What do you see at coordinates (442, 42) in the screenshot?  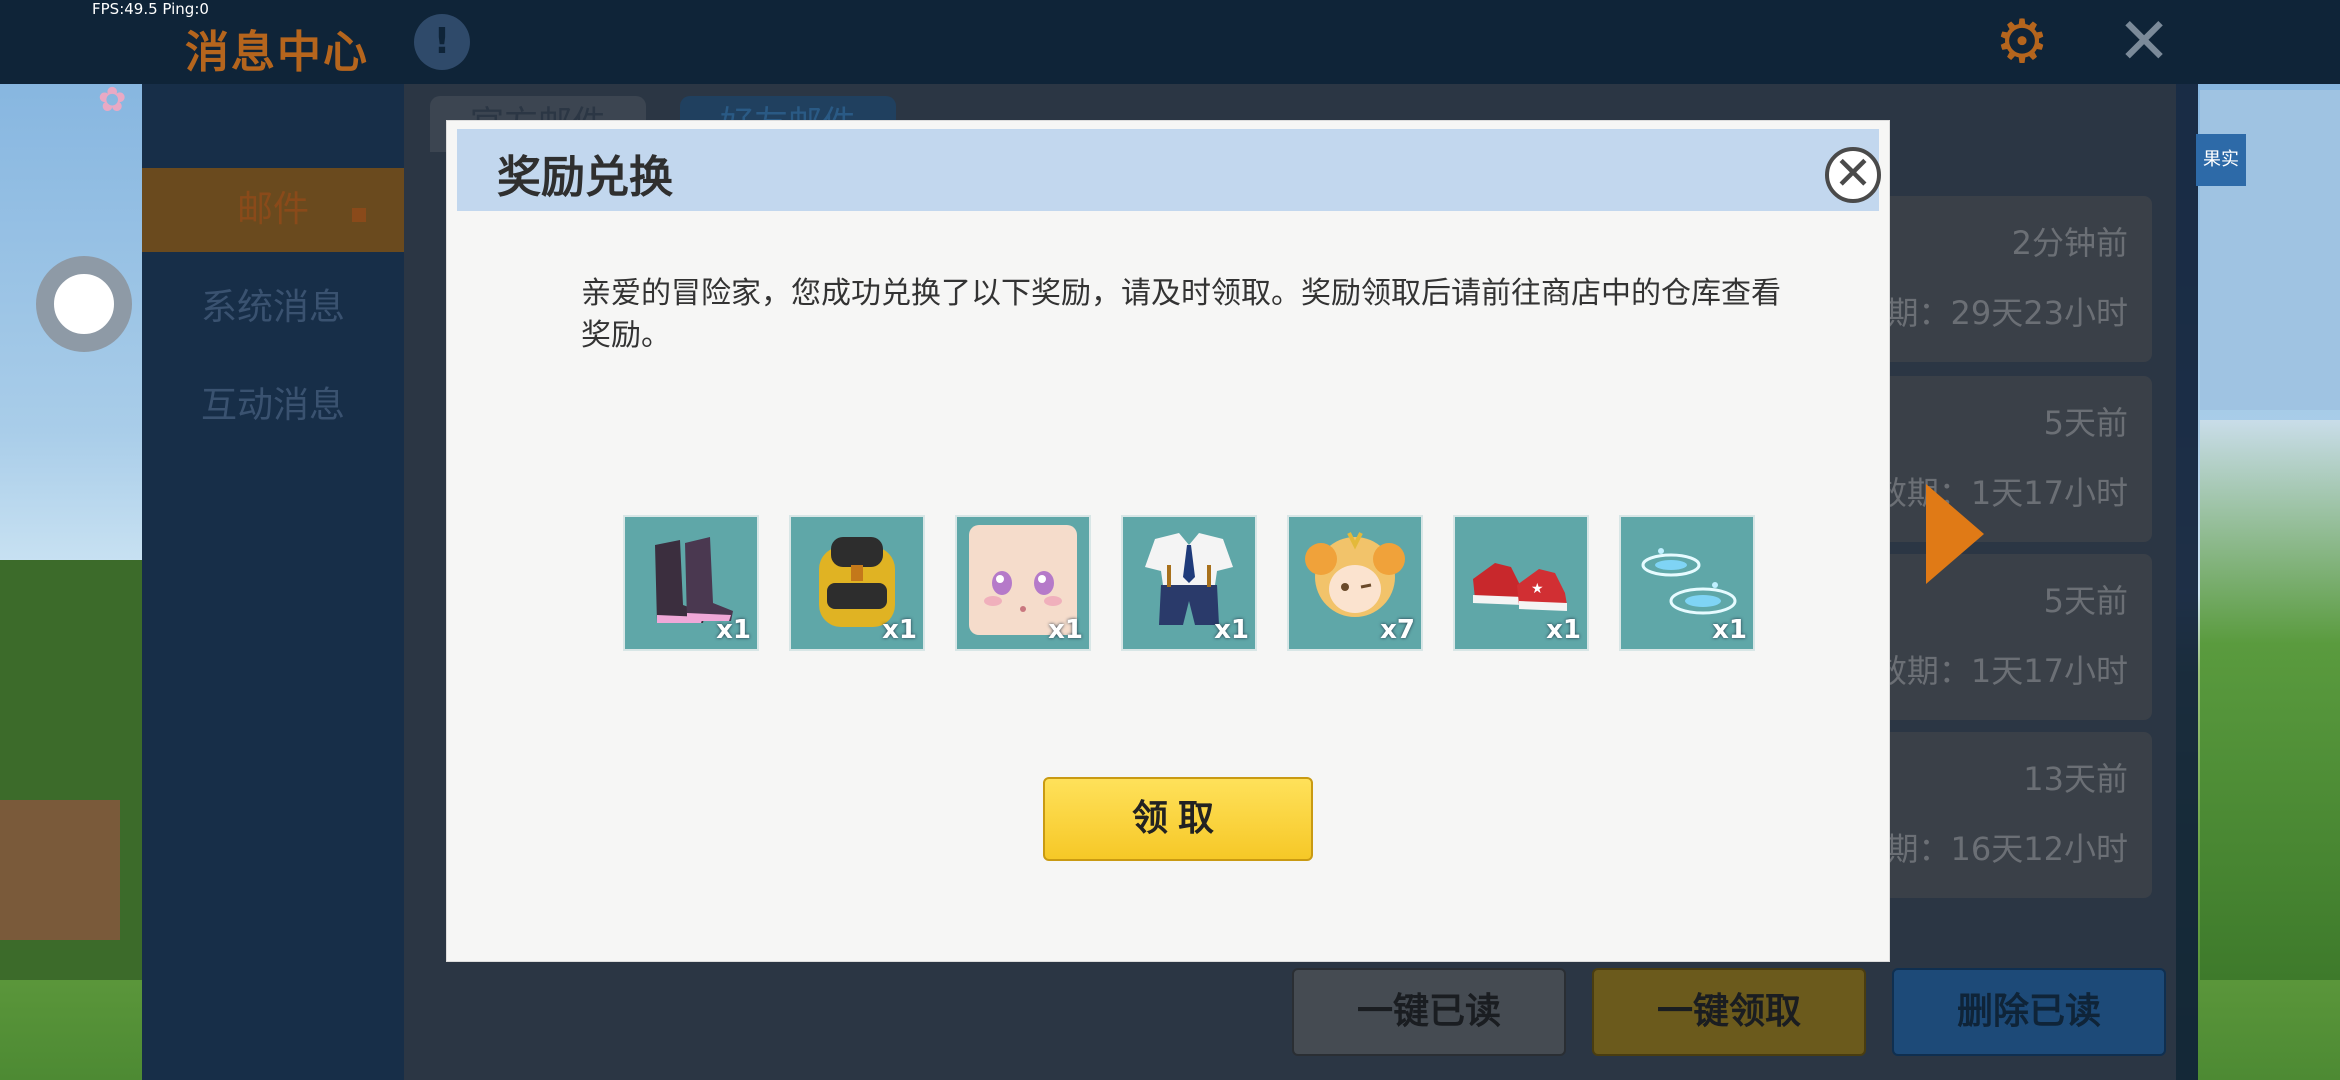 I see `info-icon: !` at bounding box center [442, 42].